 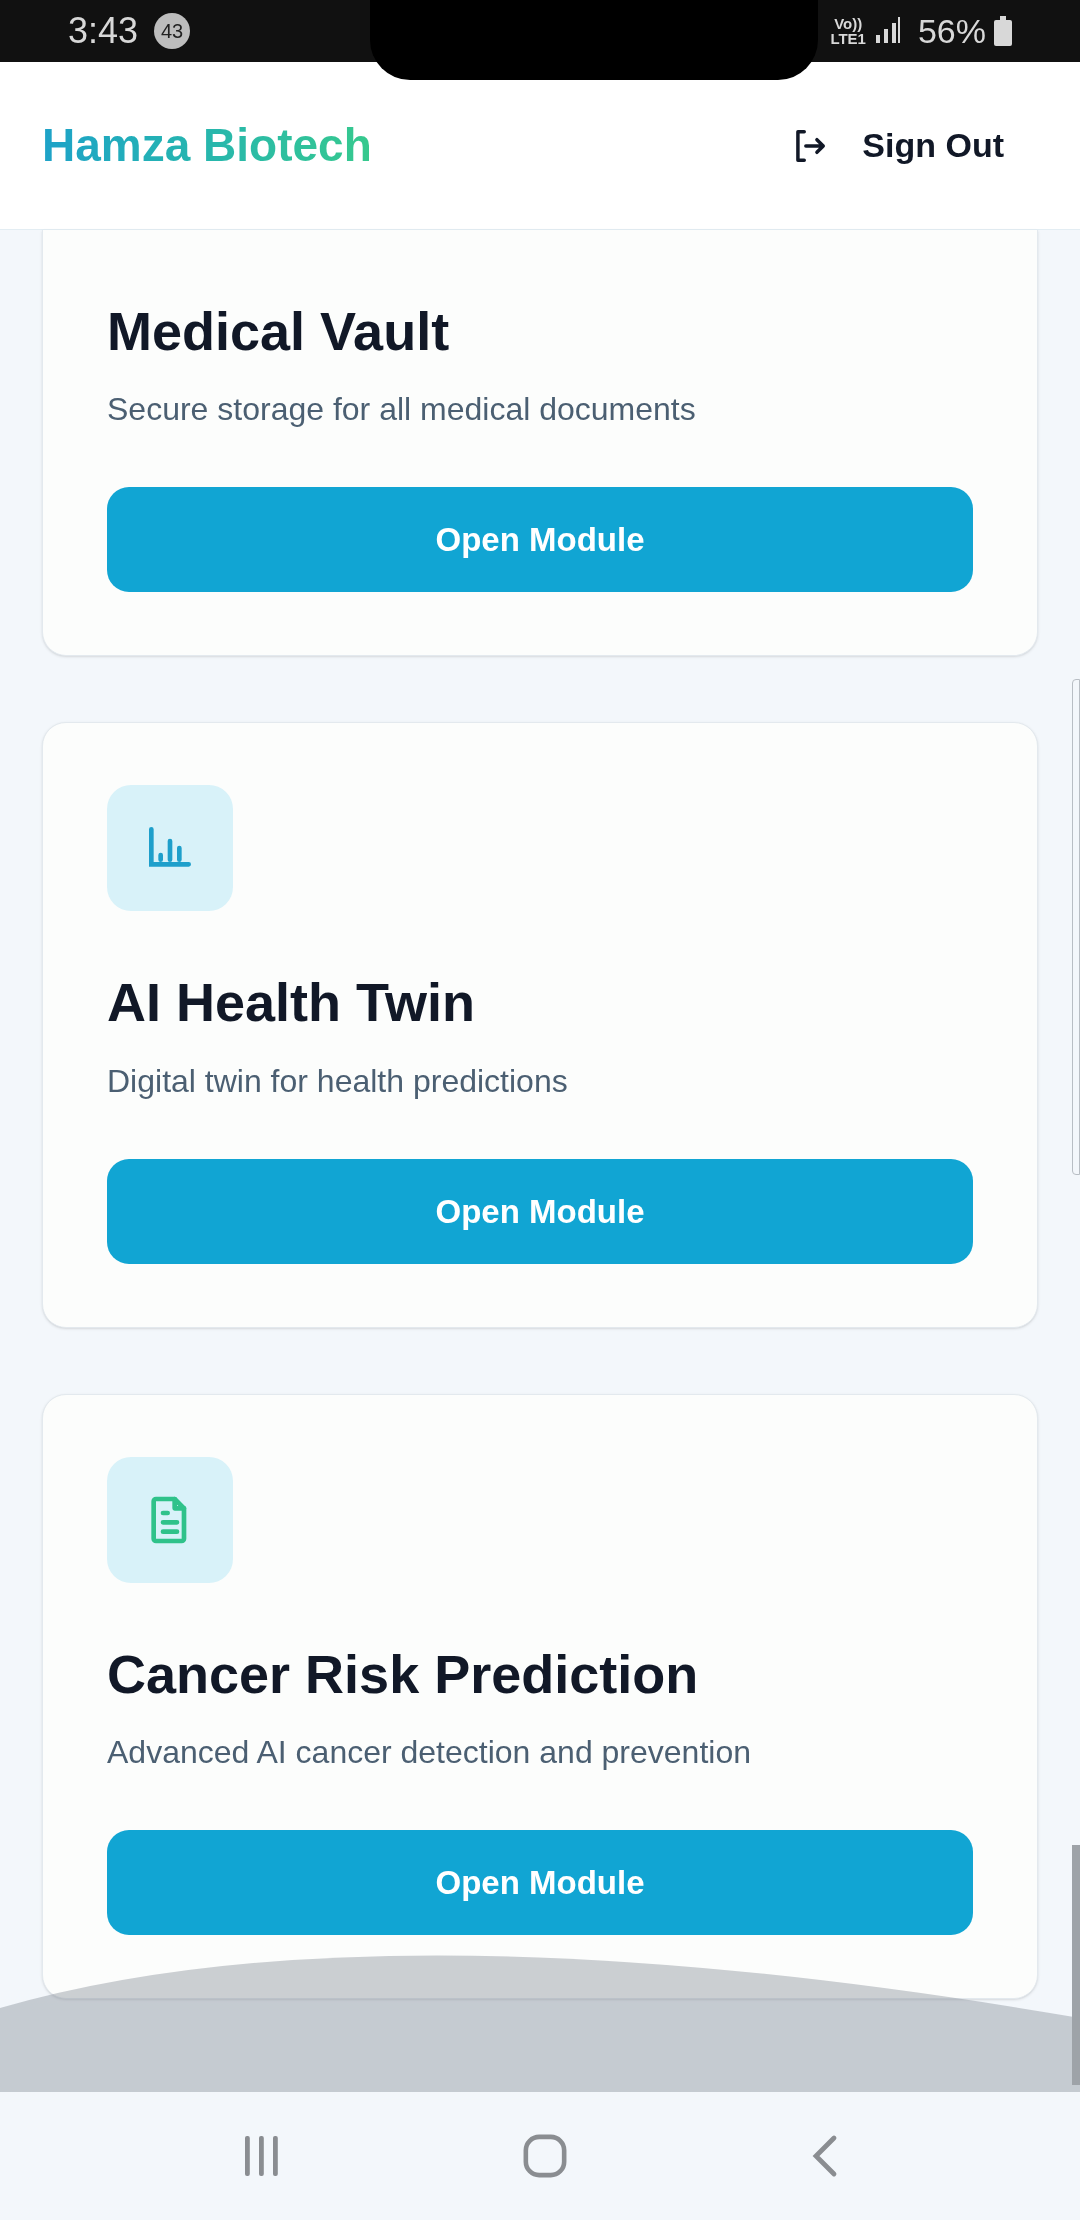 What do you see at coordinates (951, 31) in the screenshot?
I see `battery-percent: 56%` at bounding box center [951, 31].